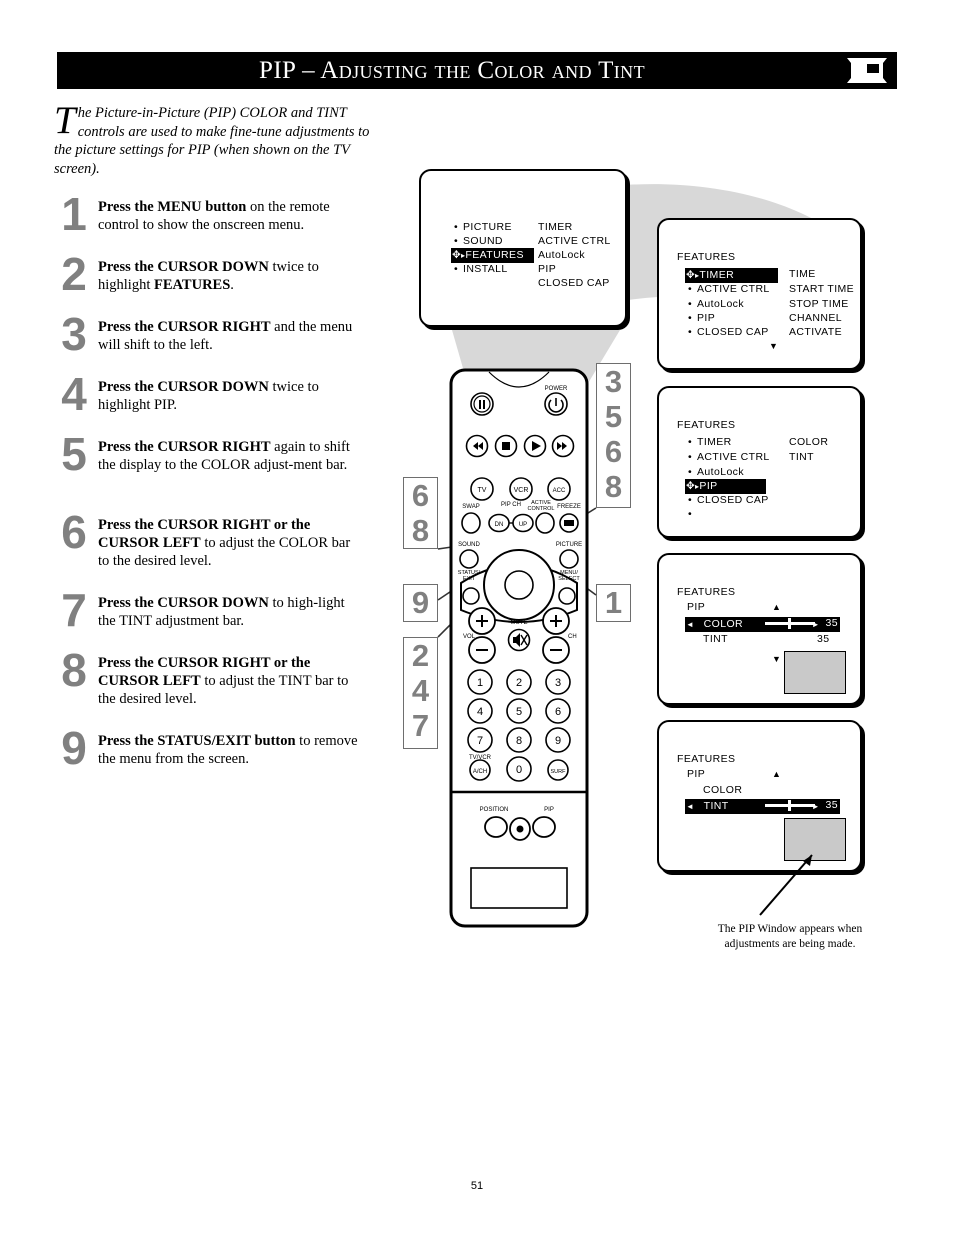 The image size is (954, 1235). Describe the element at coordinates (471, 523) in the screenshot. I see `swap-button` at that location.